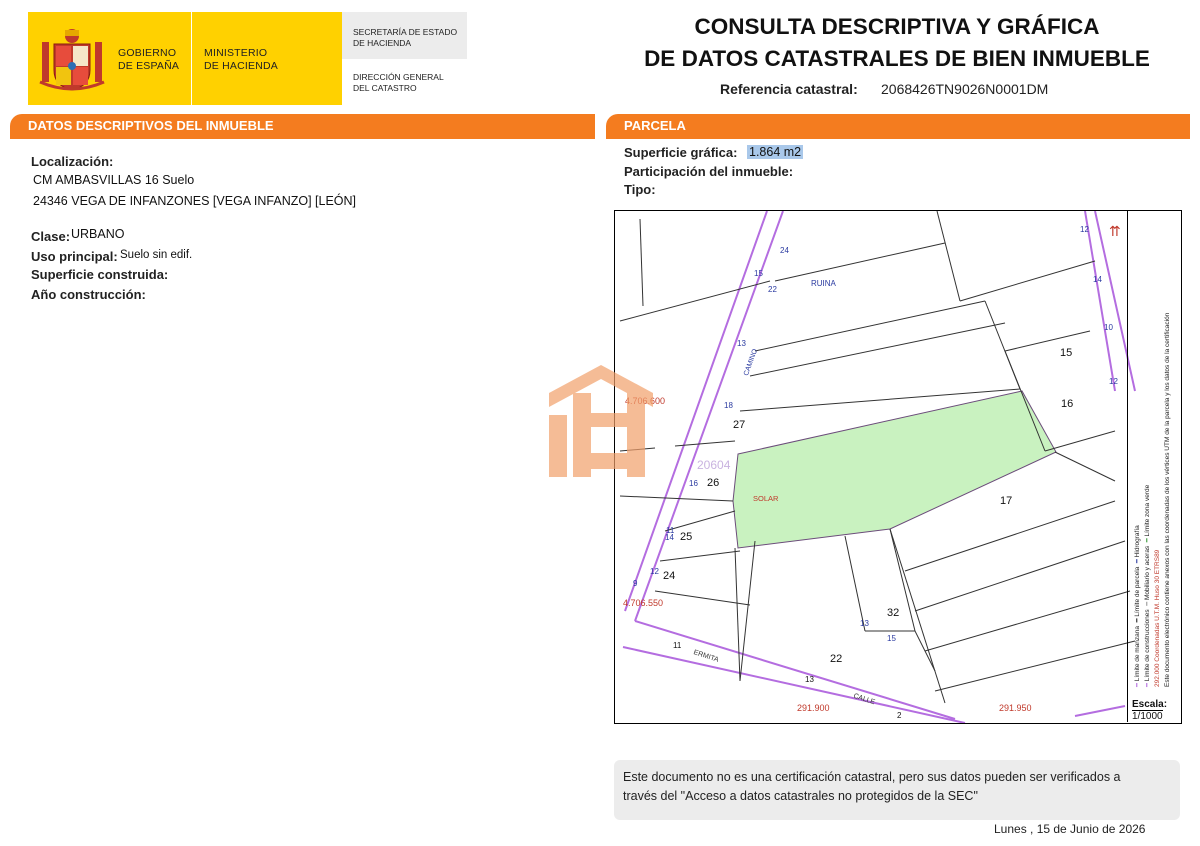 The height and width of the screenshot is (846, 1200). I want to click on ref-catastral-value: 2068426TN9026N0001DM, so click(965, 89).